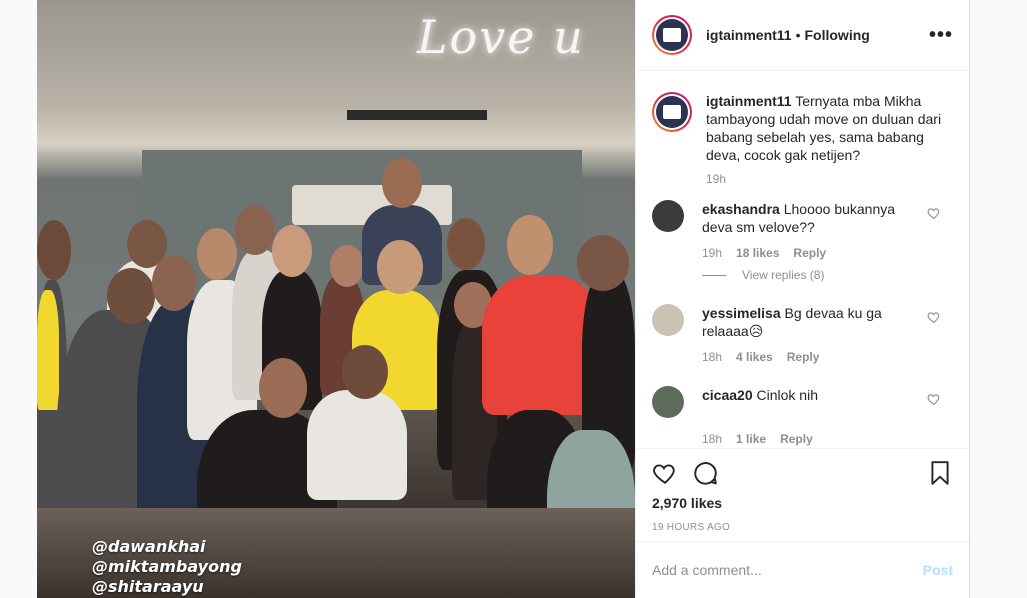  Describe the element at coordinates (741, 313) in the screenshot. I see `comment-username: yessimelisa` at that location.